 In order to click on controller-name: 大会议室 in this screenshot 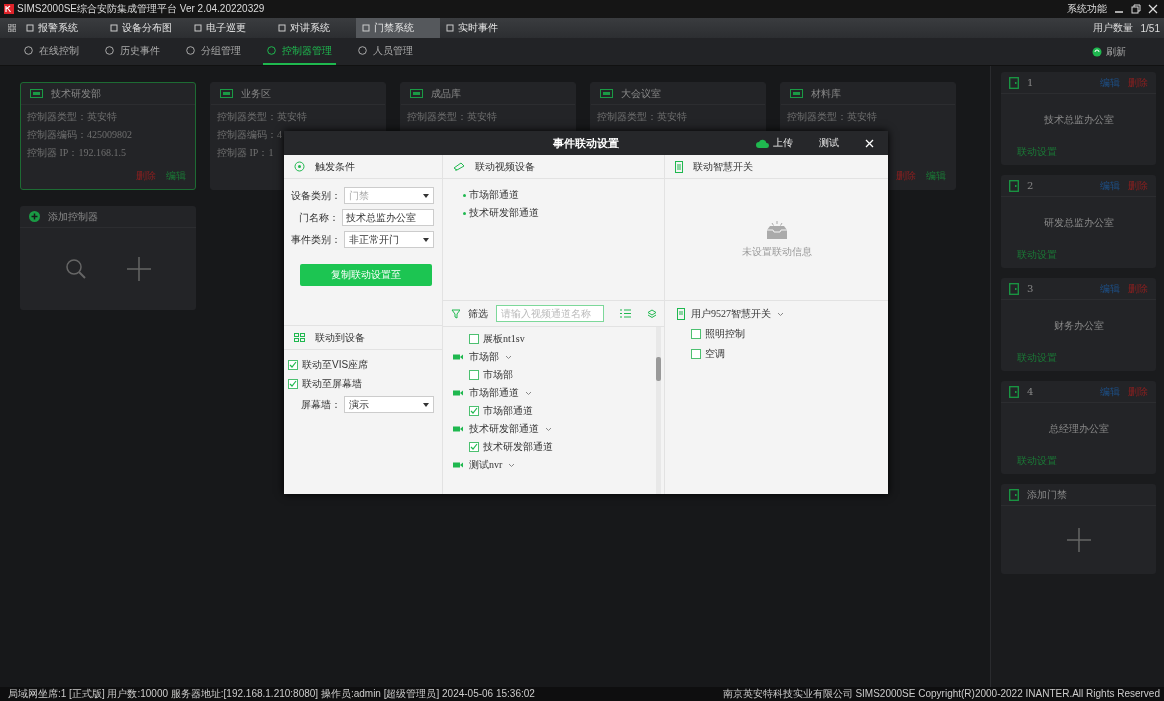, I will do `click(641, 93)`.